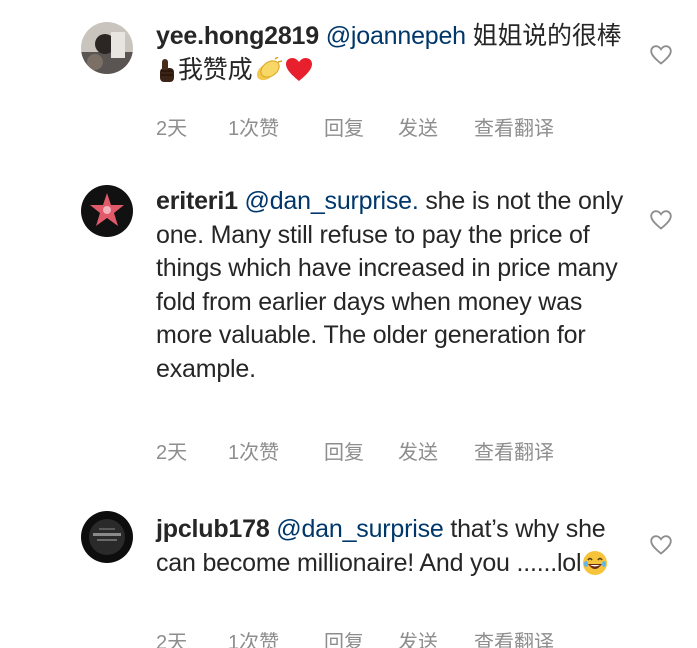 Image resolution: width=697 pixels, height=648 pixels. Describe the element at coordinates (332, 201) in the screenshot. I see `comment-mention: @dan_surprise.` at that location.